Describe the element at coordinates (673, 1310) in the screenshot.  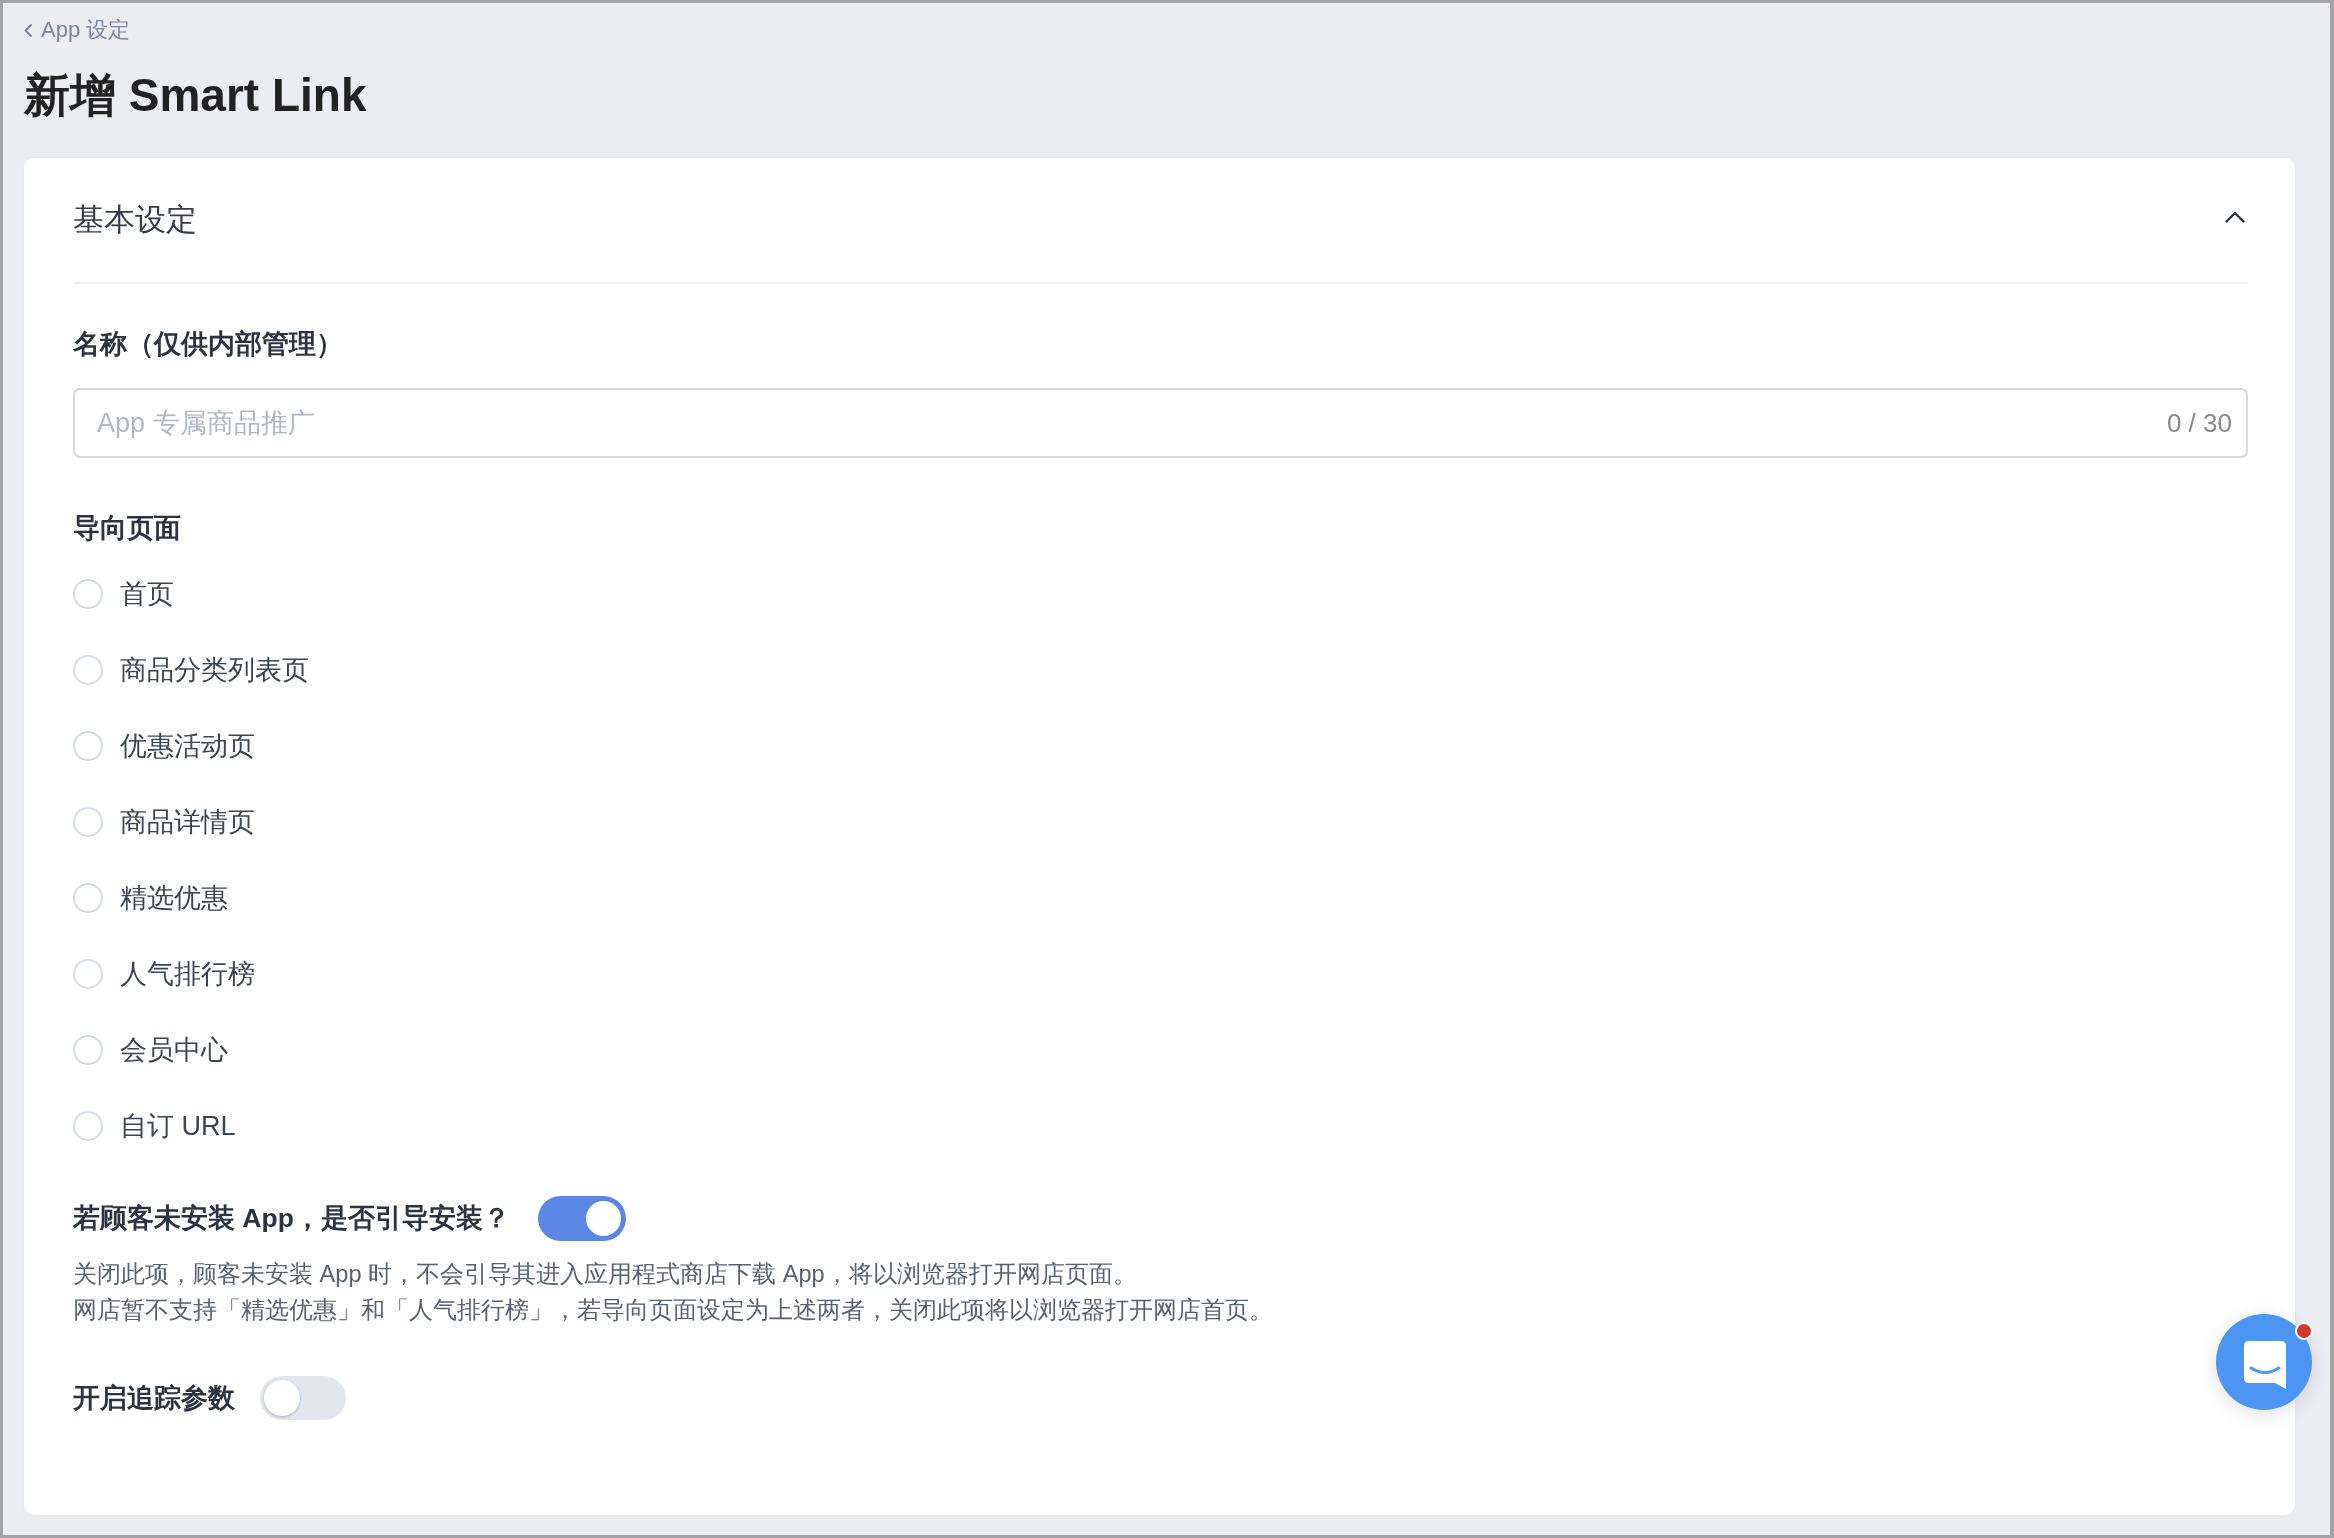
I see `help-text: 网店暂不支持「精选优惠」和「人气排行榜」，若导向页面设定为上述两者，关闭此项将以浏览器打开网店首页。` at that location.